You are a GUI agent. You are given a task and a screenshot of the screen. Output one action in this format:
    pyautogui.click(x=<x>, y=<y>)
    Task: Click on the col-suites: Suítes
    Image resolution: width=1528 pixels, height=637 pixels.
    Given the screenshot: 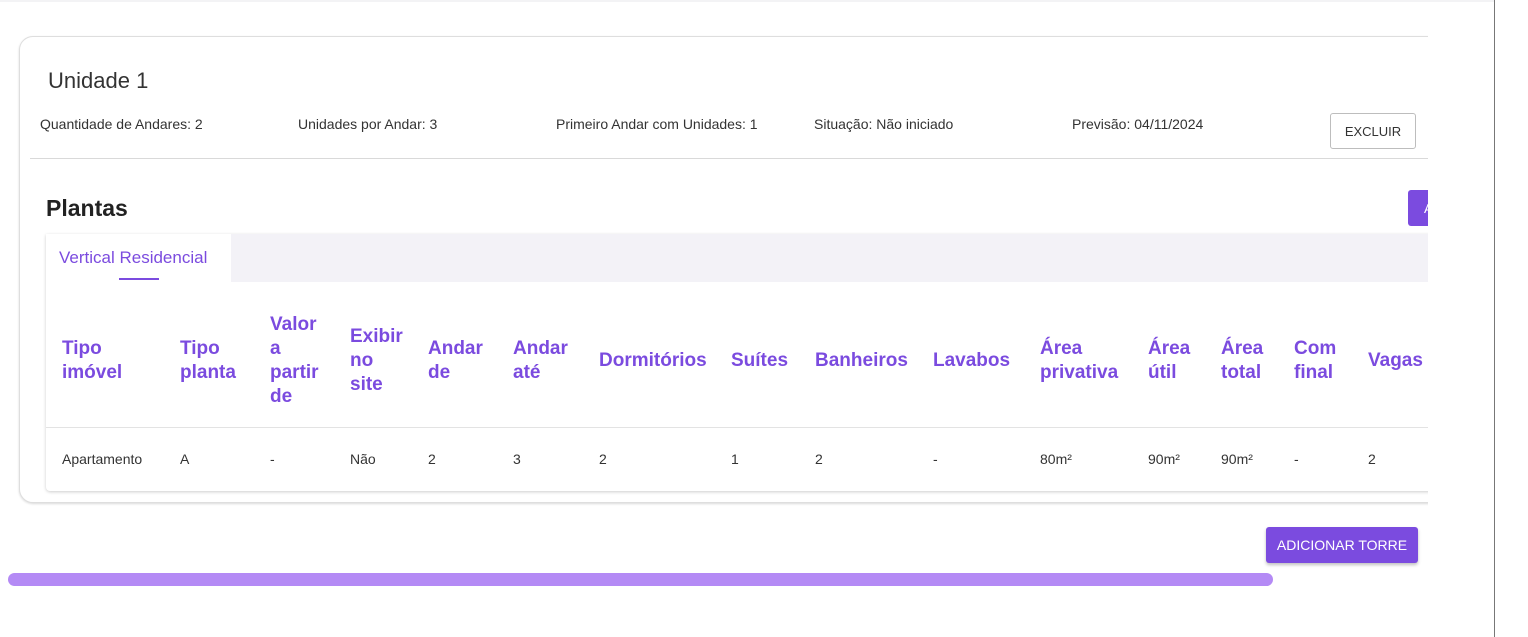 What is the action you would take?
    pyautogui.click(x=759, y=361)
    